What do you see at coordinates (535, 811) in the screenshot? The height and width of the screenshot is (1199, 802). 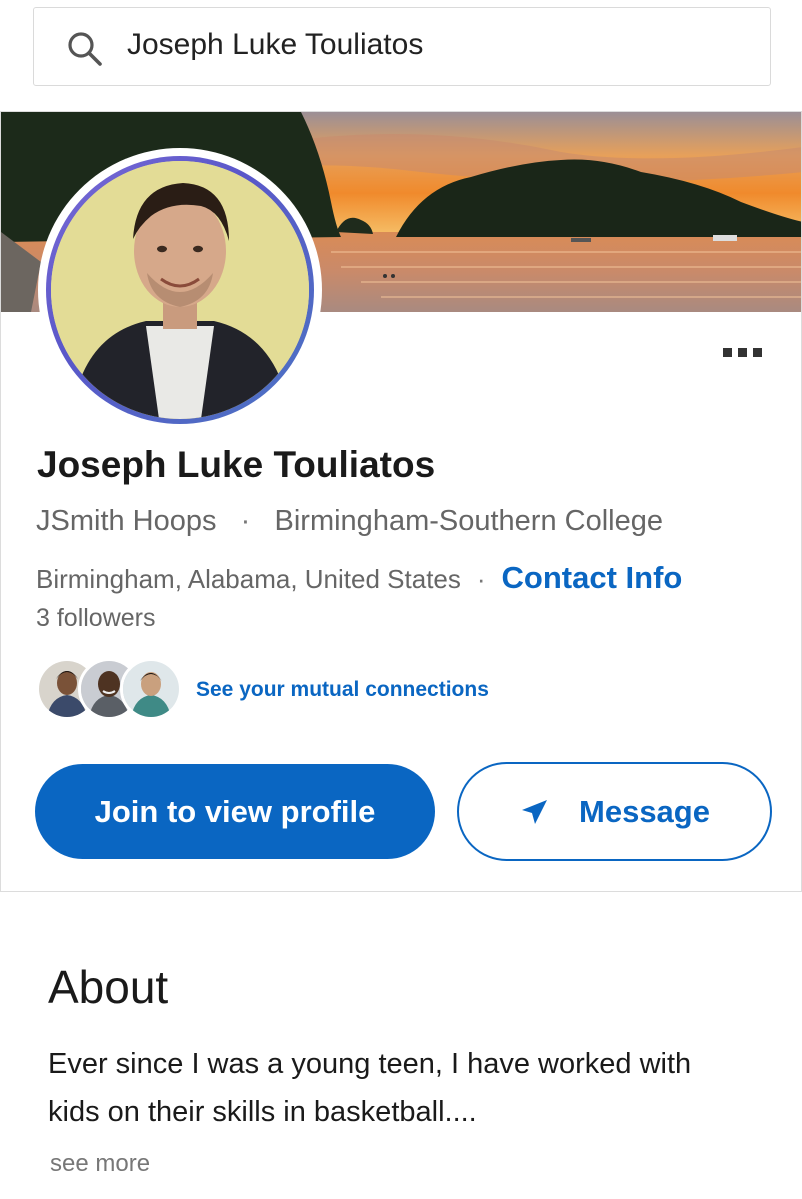 I see `send-icon` at bounding box center [535, 811].